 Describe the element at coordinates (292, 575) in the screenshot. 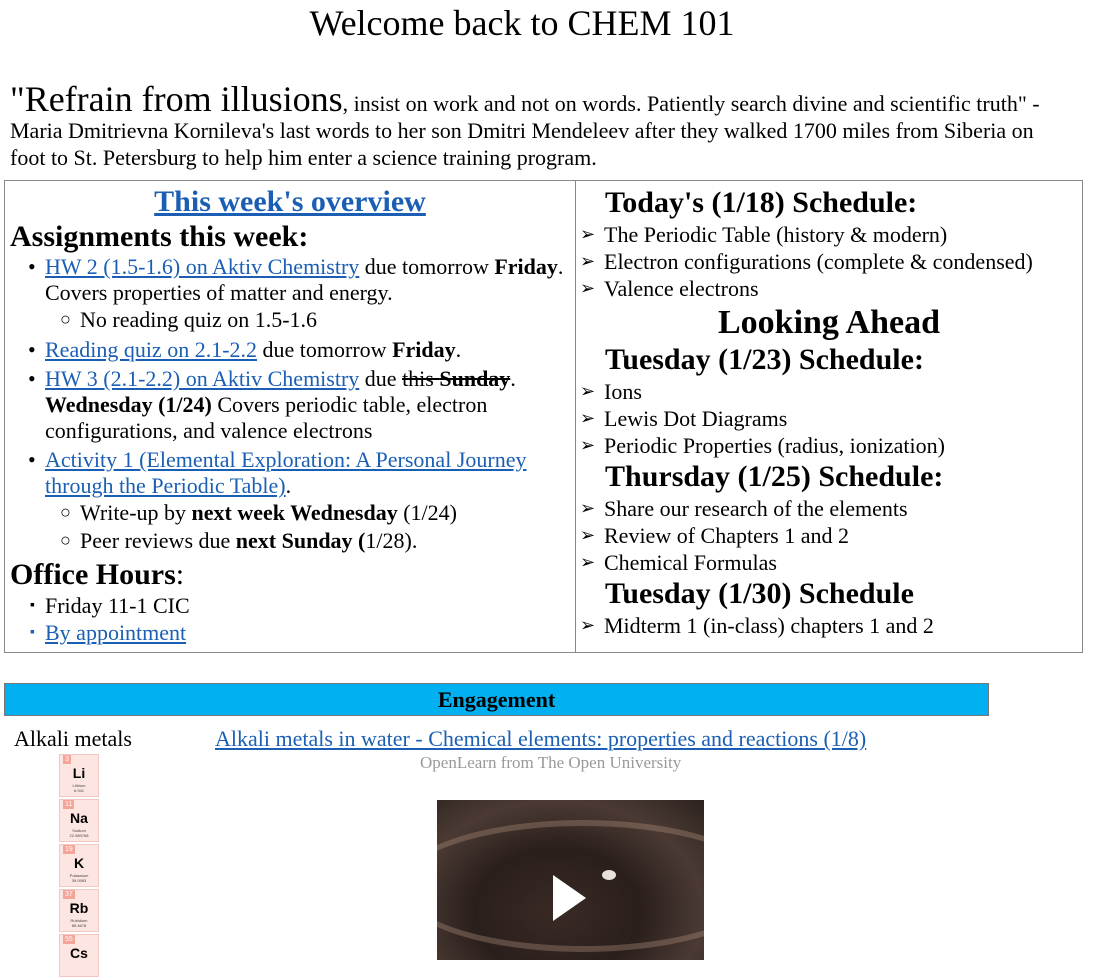

I see `office-hours-heading: Office Hours:` at that location.